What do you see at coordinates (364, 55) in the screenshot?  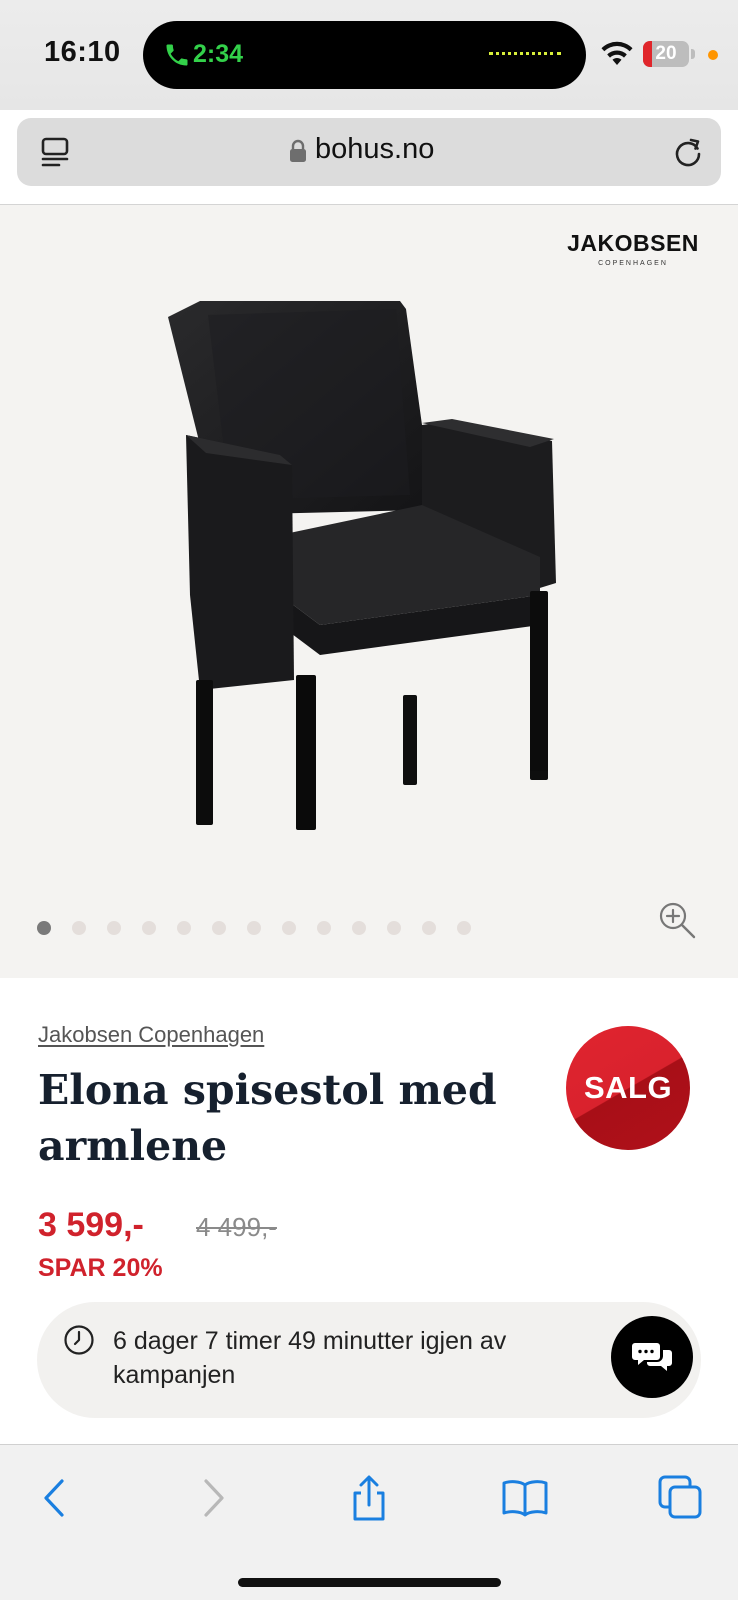 I see `dynamic-island-call: 2:34` at bounding box center [364, 55].